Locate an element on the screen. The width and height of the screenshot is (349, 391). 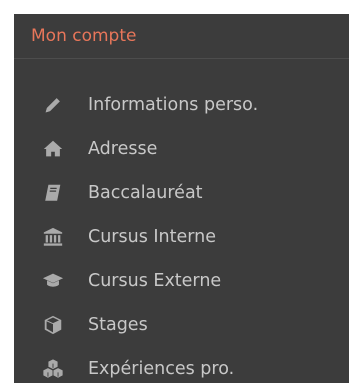
menu-item-cursus-externe: Cursus Externe is located at coordinates (181, 281).